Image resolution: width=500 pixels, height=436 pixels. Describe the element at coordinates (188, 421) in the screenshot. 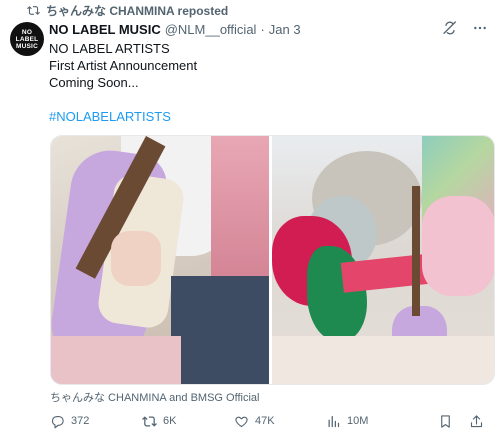

I see `repost-button: 6K` at that location.